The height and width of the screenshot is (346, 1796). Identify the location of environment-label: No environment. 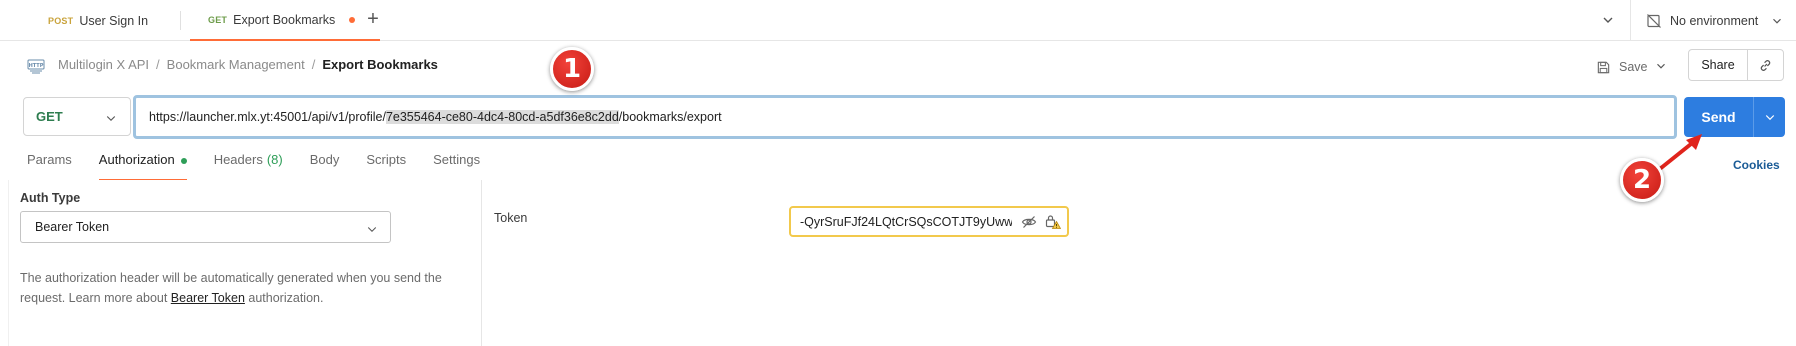
(1714, 20).